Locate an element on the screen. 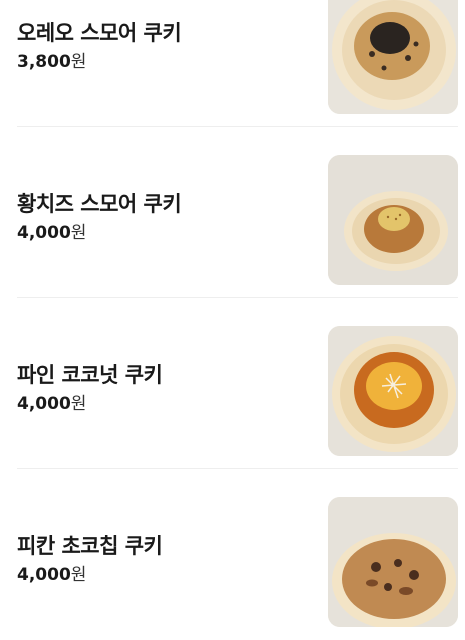  oreo-smore-cookie-image is located at coordinates (393, 57).